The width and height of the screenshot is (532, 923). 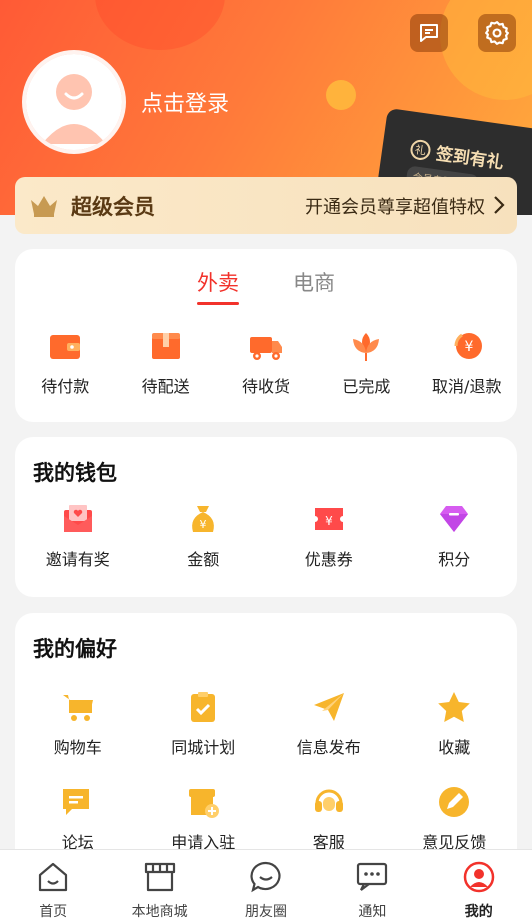 I want to click on tab-label: 我的, so click(x=478, y=912).